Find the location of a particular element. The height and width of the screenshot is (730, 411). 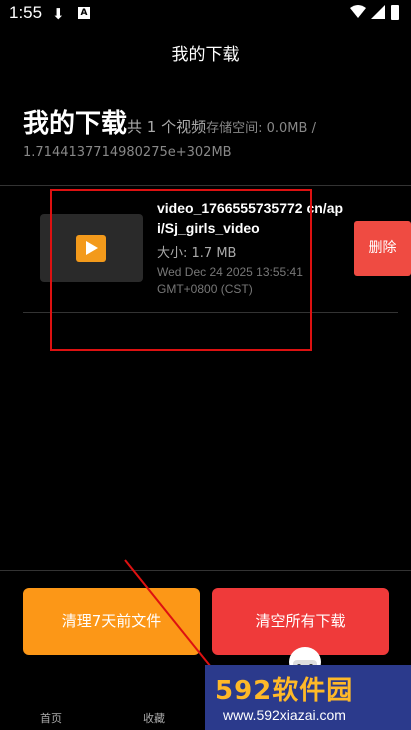

watermark: 592软件园 www.592xiazai.com is located at coordinates (308, 697).